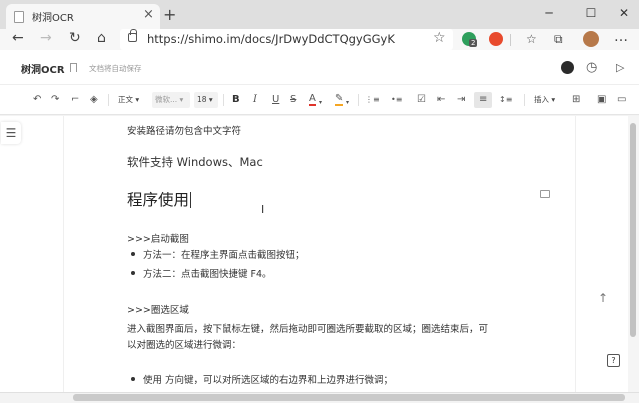 This screenshot has height=403, width=639. What do you see at coordinates (224, 254) in the screenshot?
I see `list-item: 方法一：在程序主界面点击截图按钮；` at bounding box center [224, 254].